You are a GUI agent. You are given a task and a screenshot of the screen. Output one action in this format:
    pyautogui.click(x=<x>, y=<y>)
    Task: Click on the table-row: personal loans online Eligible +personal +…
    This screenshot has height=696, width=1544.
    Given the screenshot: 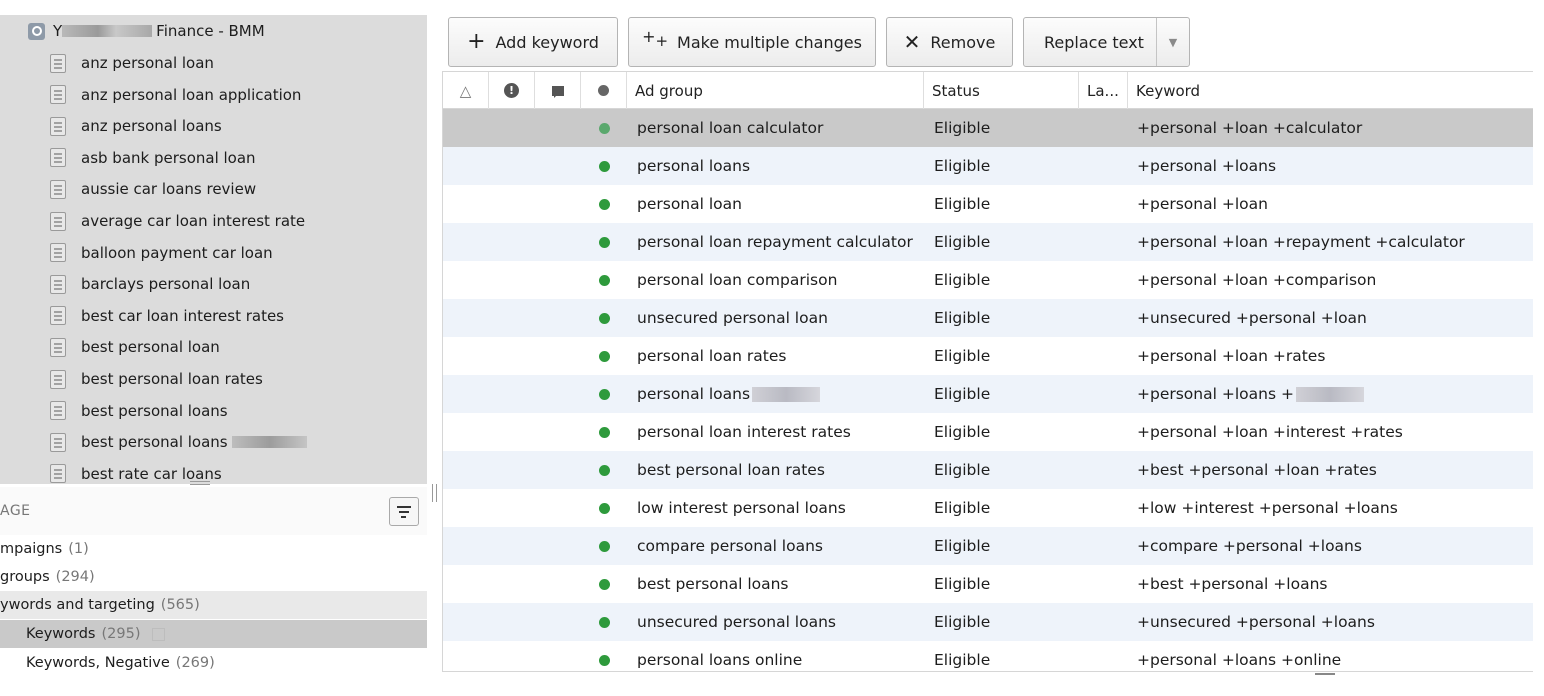 What is the action you would take?
    pyautogui.click(x=988, y=656)
    